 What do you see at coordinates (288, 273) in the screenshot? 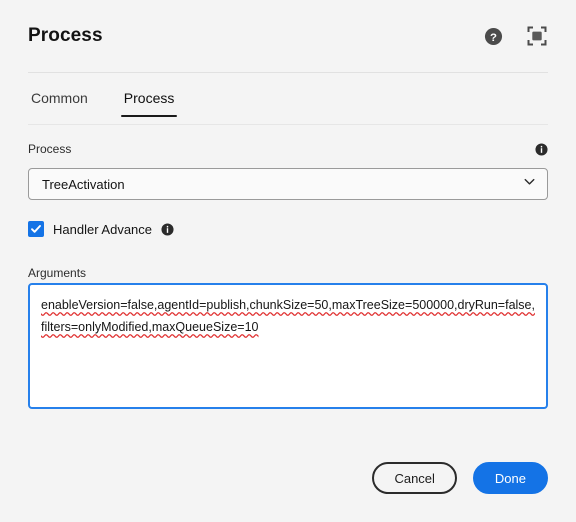
I see `arguments-label-row: Arguments` at bounding box center [288, 273].